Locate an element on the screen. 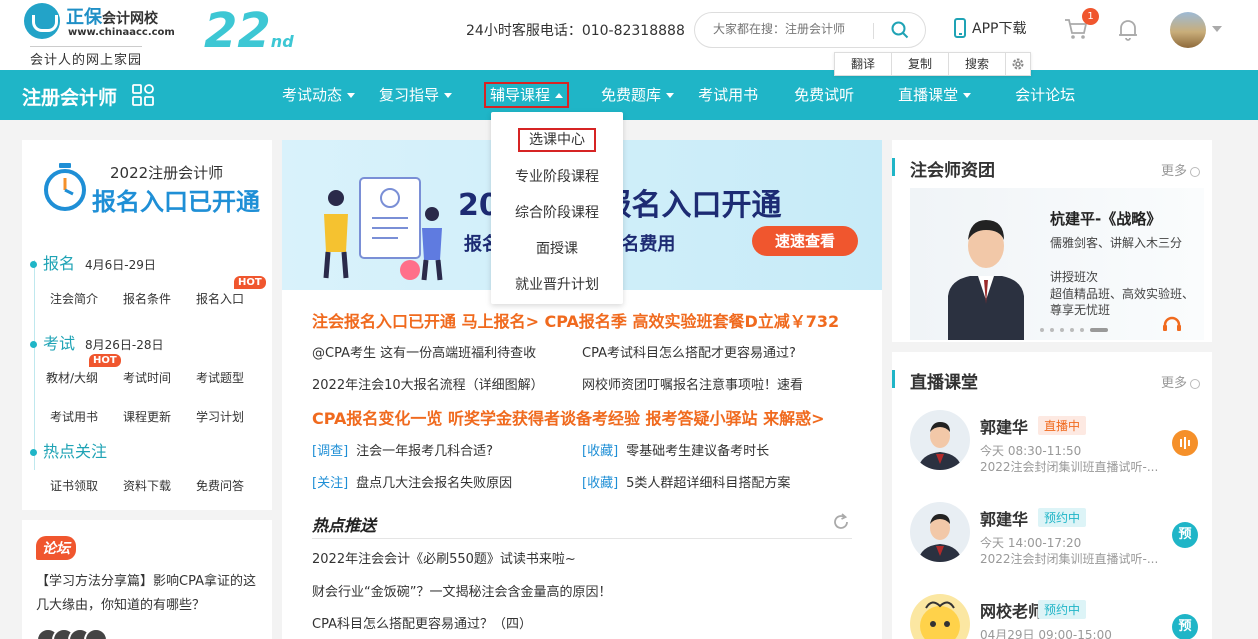  live-item: 网校老师 预约中 04月29日 09:00-15:00 预 is located at coordinates (1055, 616).